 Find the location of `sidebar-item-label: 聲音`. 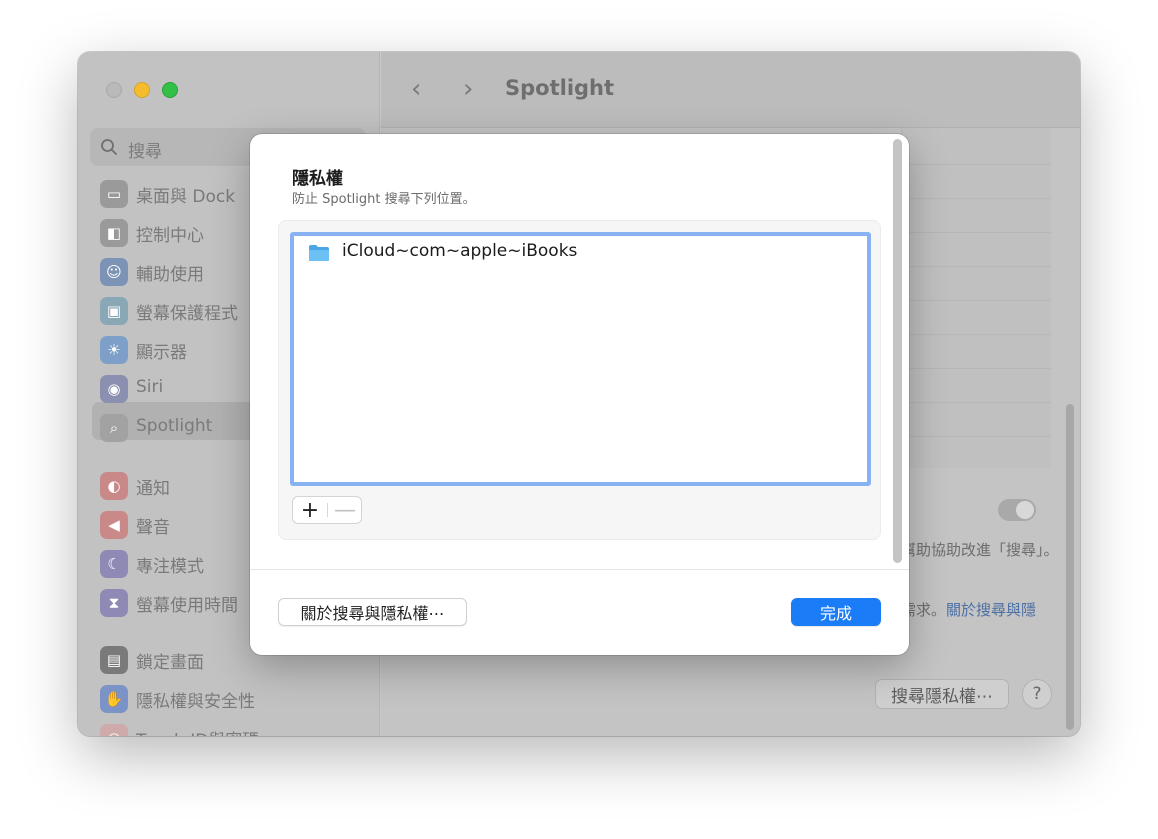

sidebar-item-label: 聲音 is located at coordinates (153, 528).